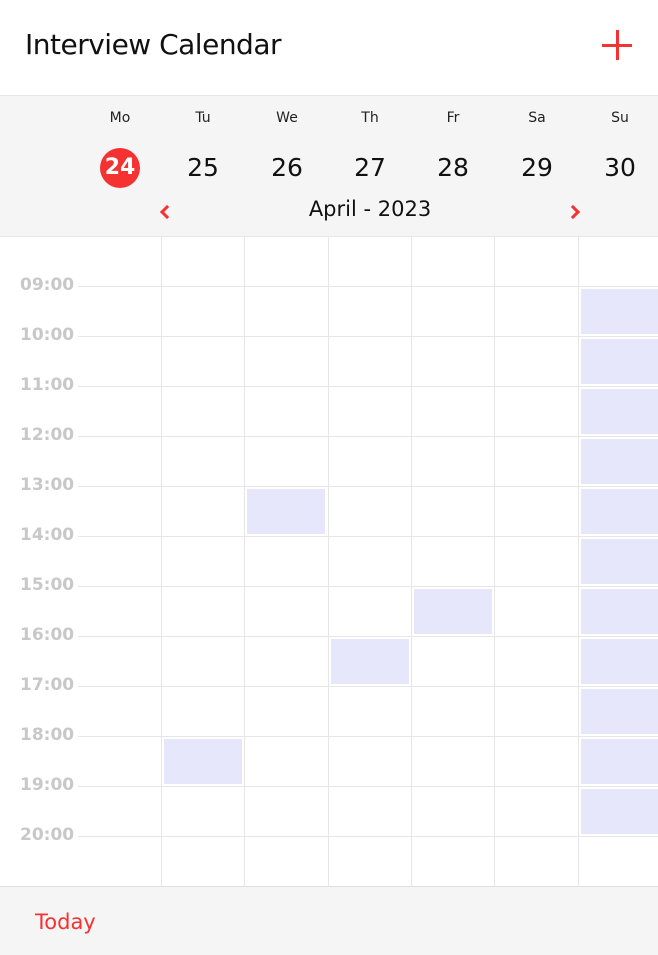  Describe the element at coordinates (617, 45) in the screenshot. I see `add-event-button` at that location.